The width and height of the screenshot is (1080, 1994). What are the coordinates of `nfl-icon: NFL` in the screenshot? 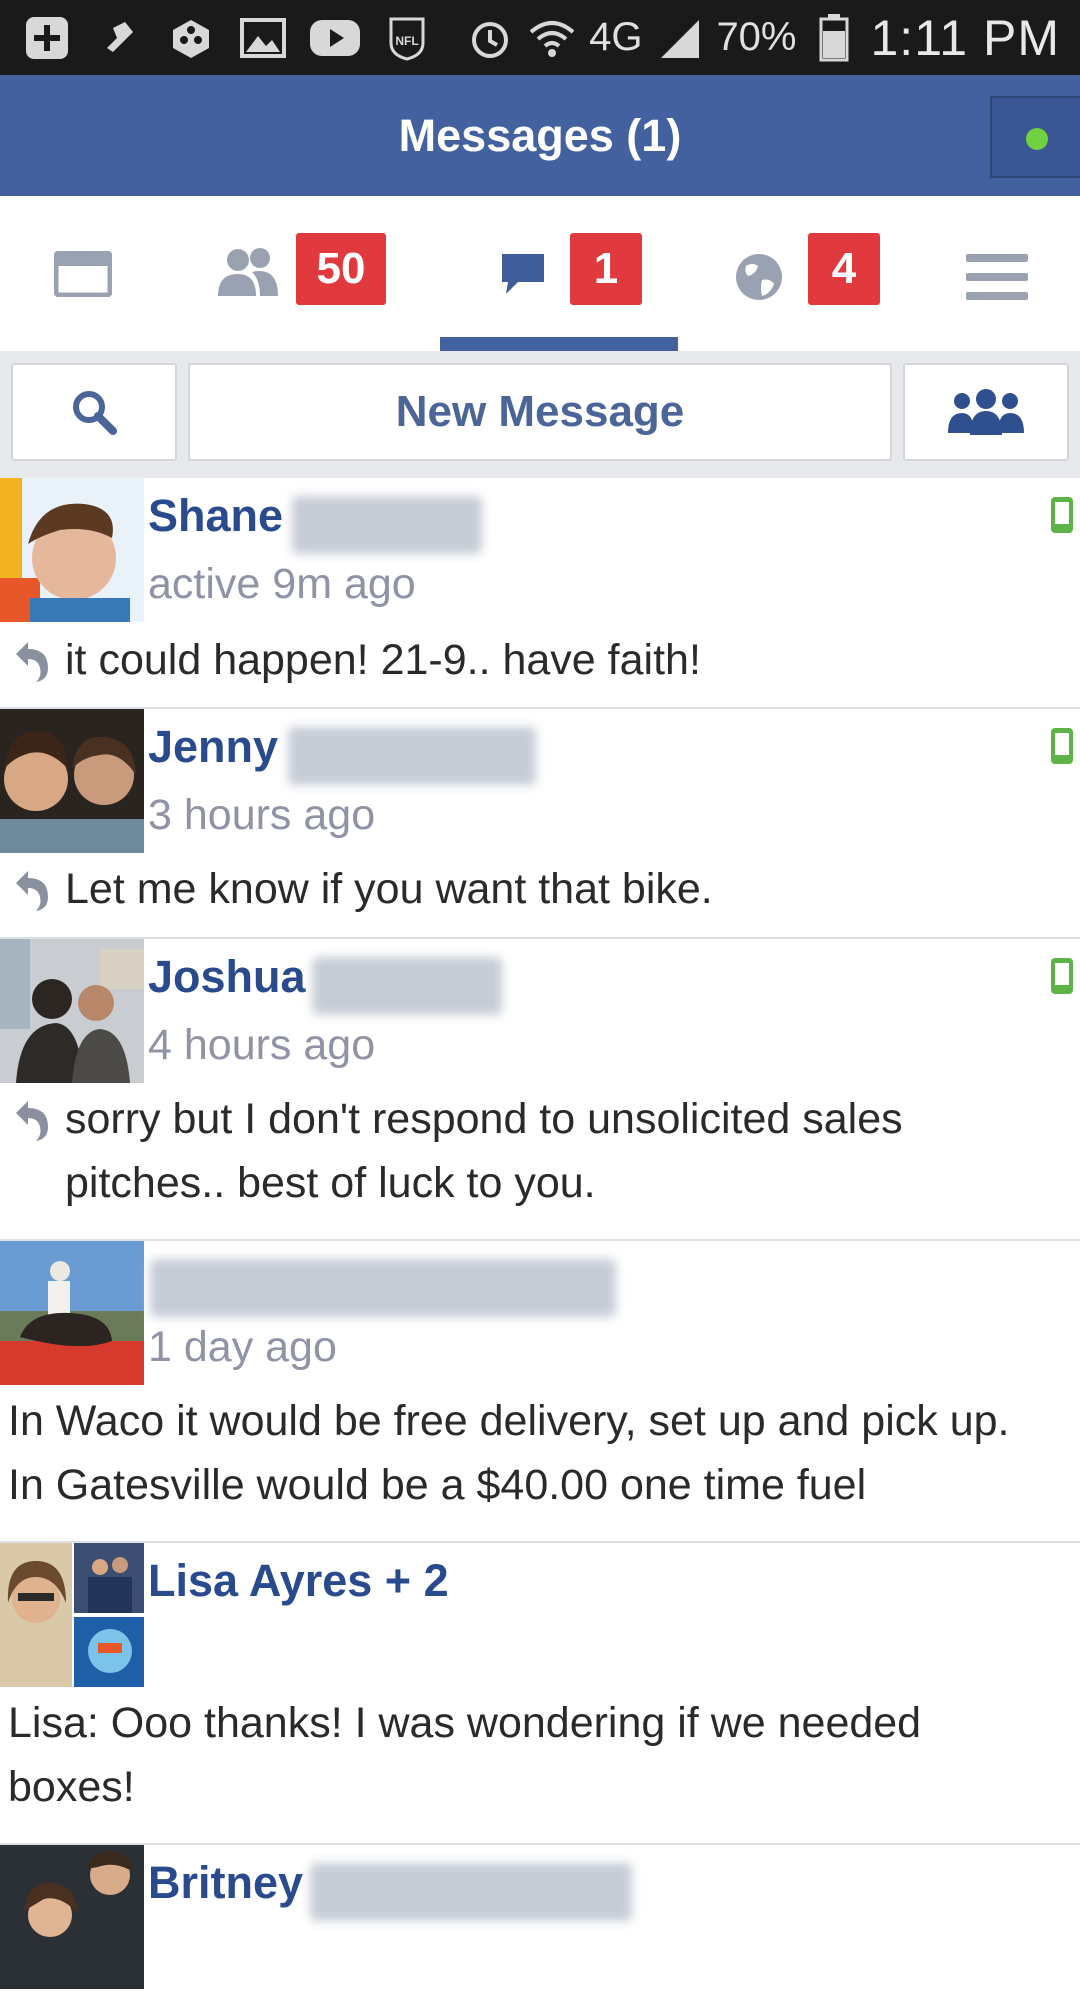 It's located at (407, 38).